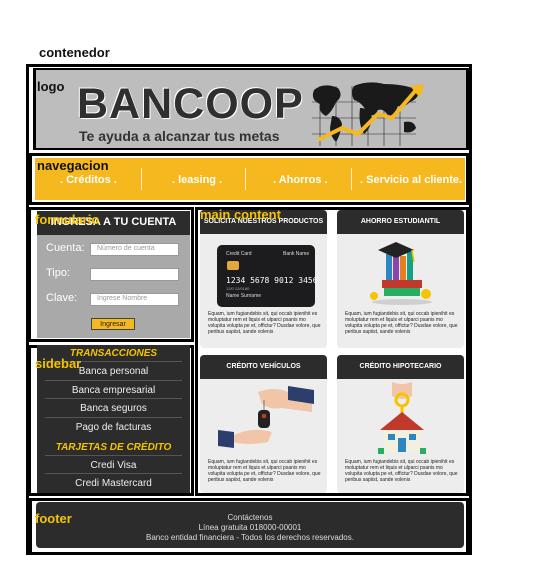 The height and width of the screenshot is (572, 543). I want to click on sidebar-item-credi-visa: Credi Visa, so click(113, 465).